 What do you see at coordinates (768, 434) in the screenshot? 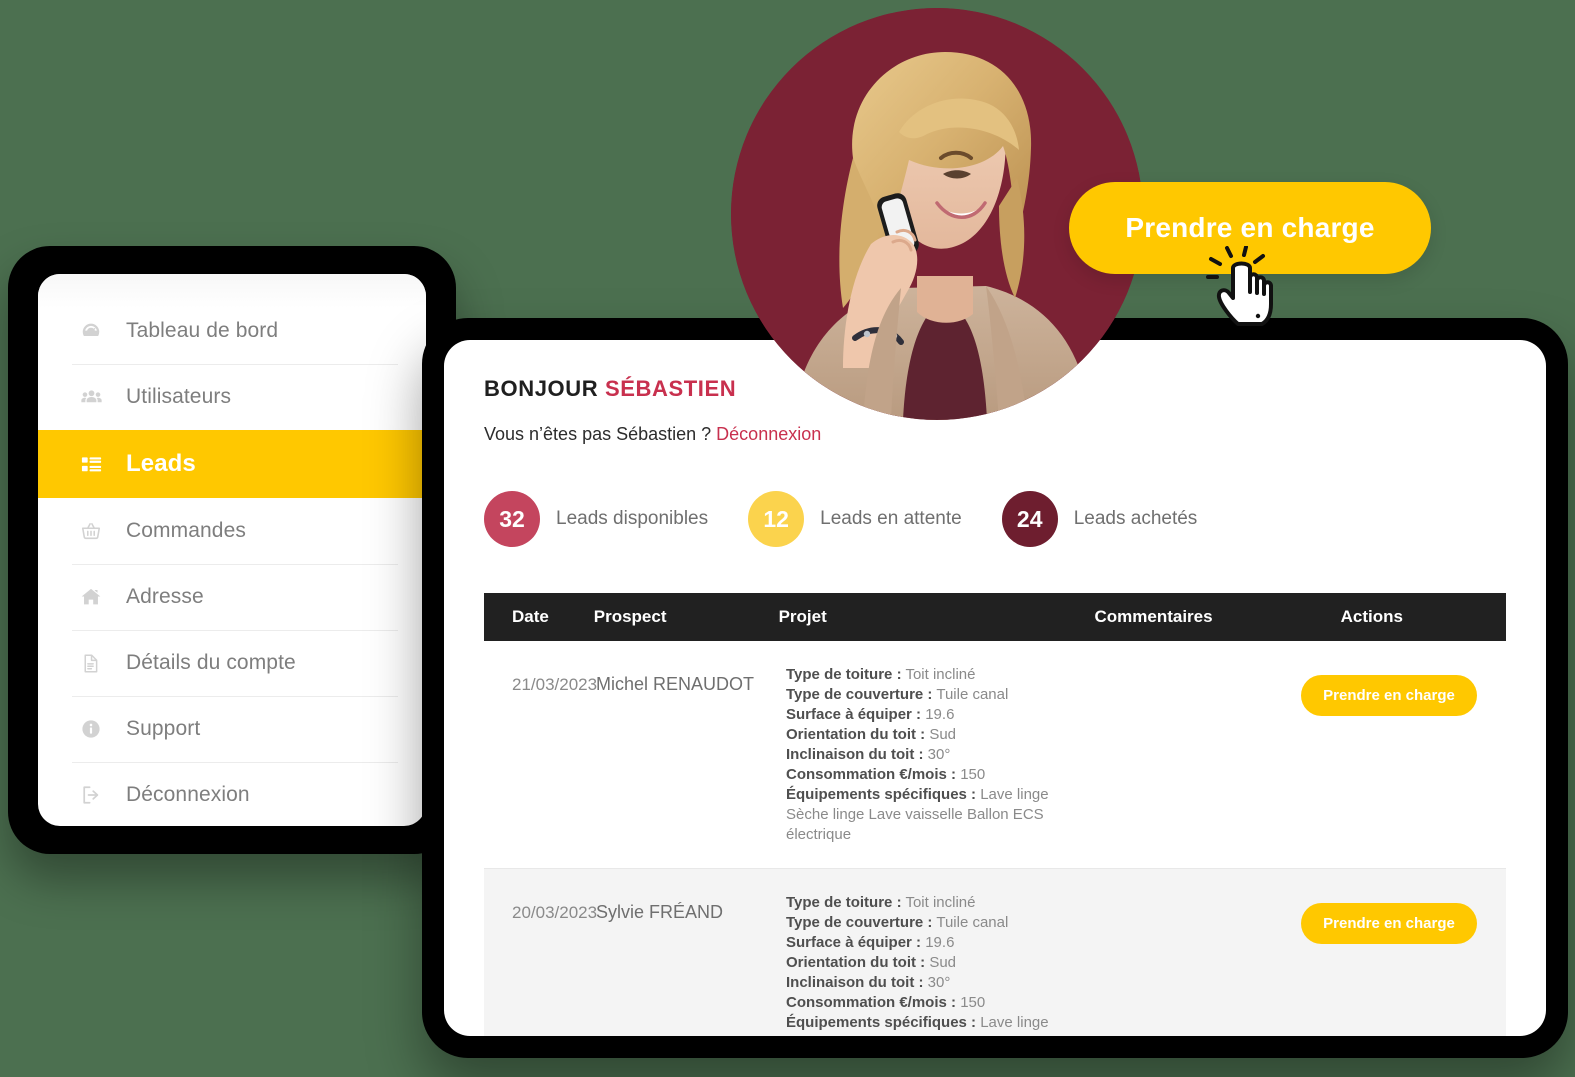
I see `logout-link: Déconnexion` at bounding box center [768, 434].